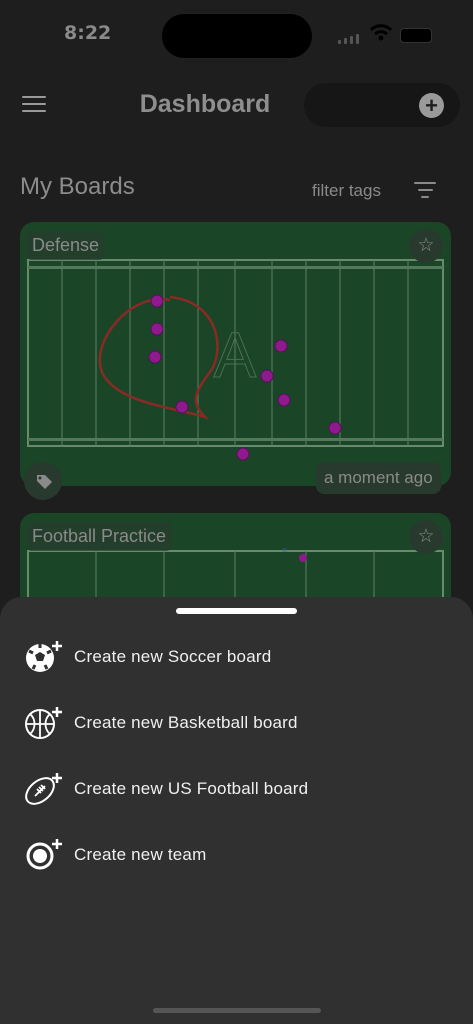  Describe the element at coordinates (44, 789) in the screenshot. I see `football-plus-icon` at that location.